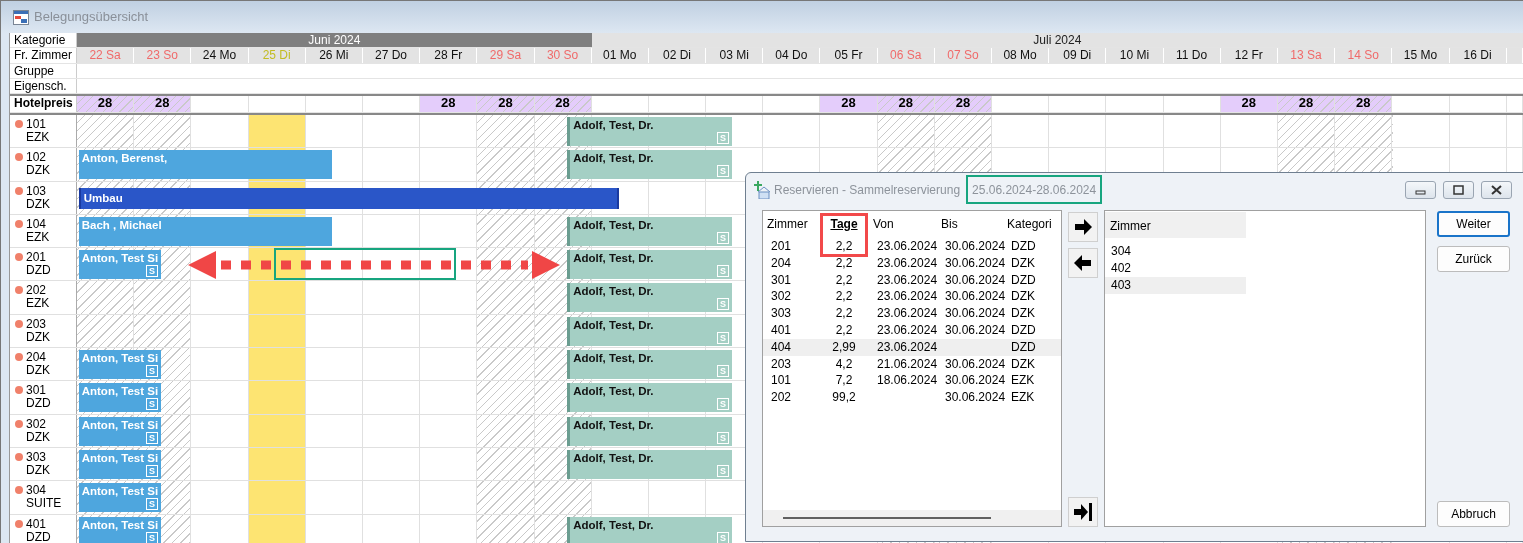 This screenshot has width=1523, height=543. I want to click on day-header: 02 Di, so click(677, 55).